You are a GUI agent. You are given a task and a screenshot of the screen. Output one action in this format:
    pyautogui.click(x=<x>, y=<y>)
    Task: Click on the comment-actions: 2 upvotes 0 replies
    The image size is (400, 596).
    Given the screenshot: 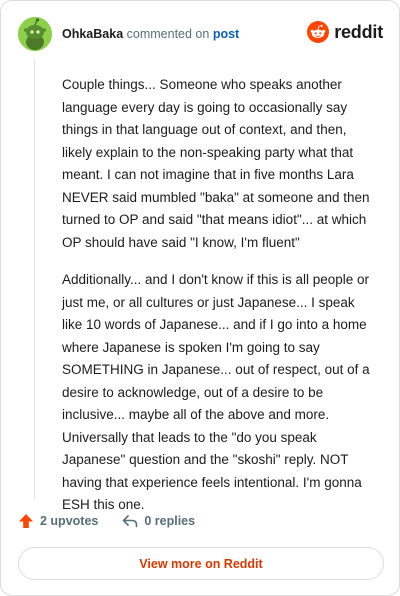 What is the action you would take?
    pyautogui.click(x=118, y=521)
    